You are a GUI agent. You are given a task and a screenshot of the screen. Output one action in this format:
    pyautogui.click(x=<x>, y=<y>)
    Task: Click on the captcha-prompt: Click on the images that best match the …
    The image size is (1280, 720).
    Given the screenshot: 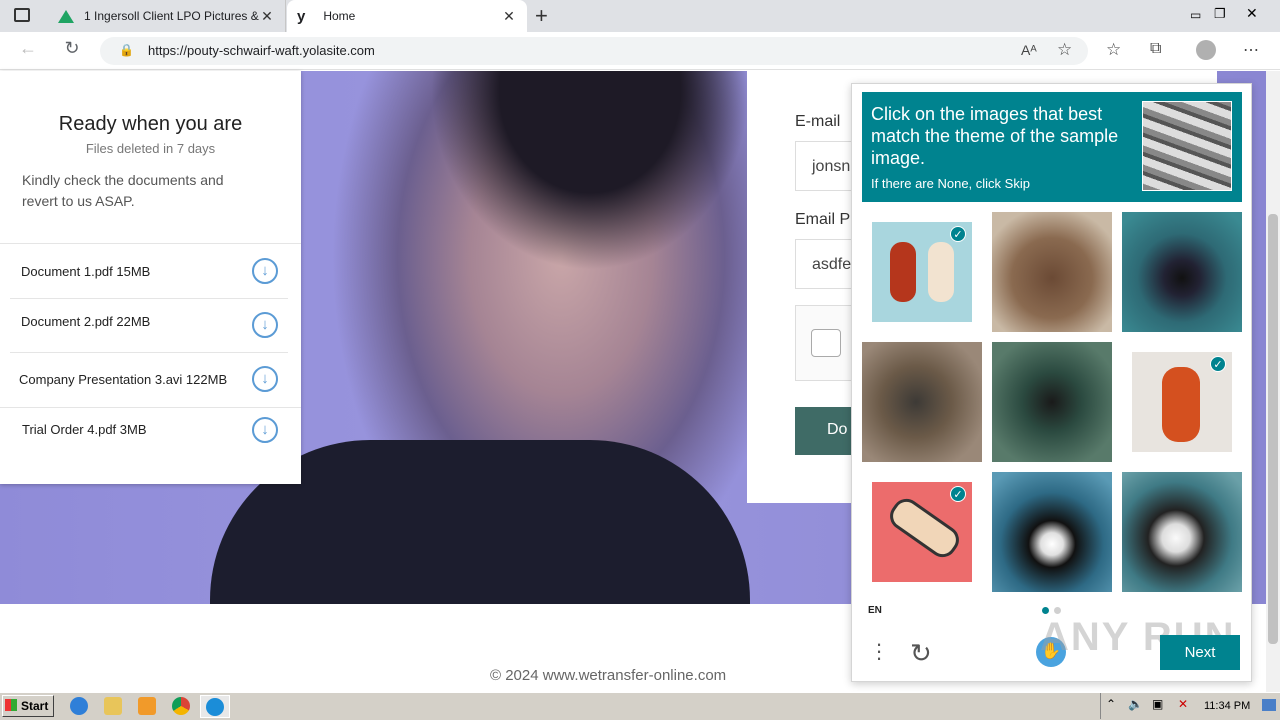 What is the action you would take?
    pyautogui.click(x=995, y=136)
    